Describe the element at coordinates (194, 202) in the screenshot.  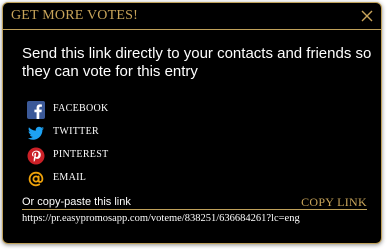
I see `copy-link-row: Or copy-paste this link COPY LINK` at that location.